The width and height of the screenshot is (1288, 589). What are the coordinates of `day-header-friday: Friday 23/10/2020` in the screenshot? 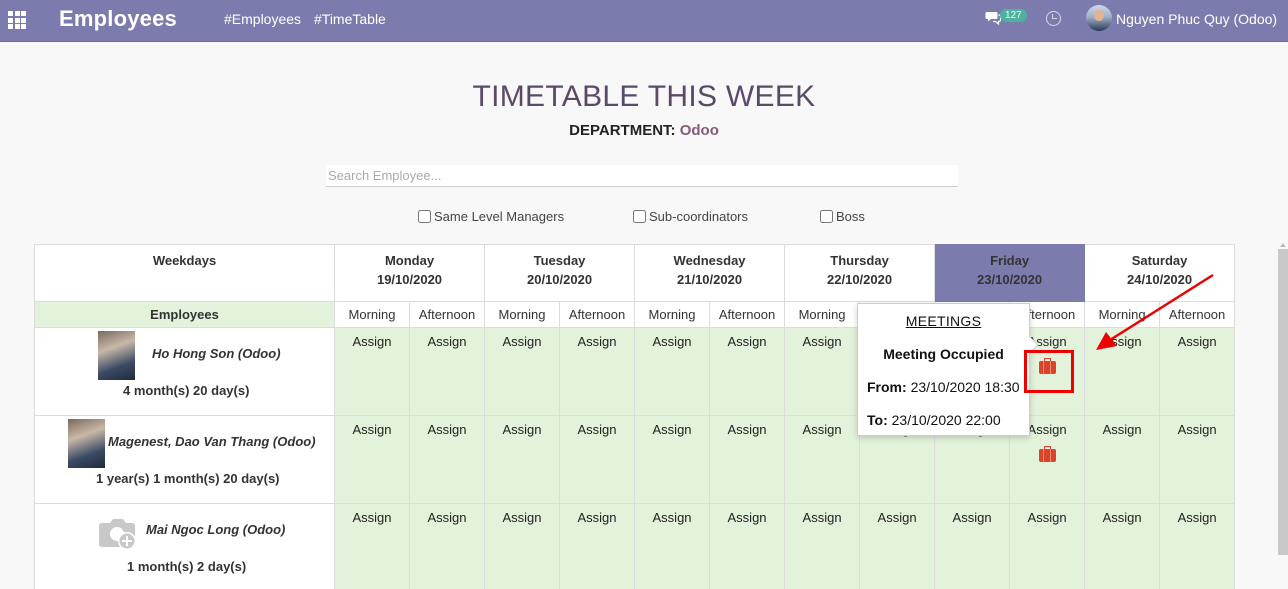 It's located at (1010, 273).